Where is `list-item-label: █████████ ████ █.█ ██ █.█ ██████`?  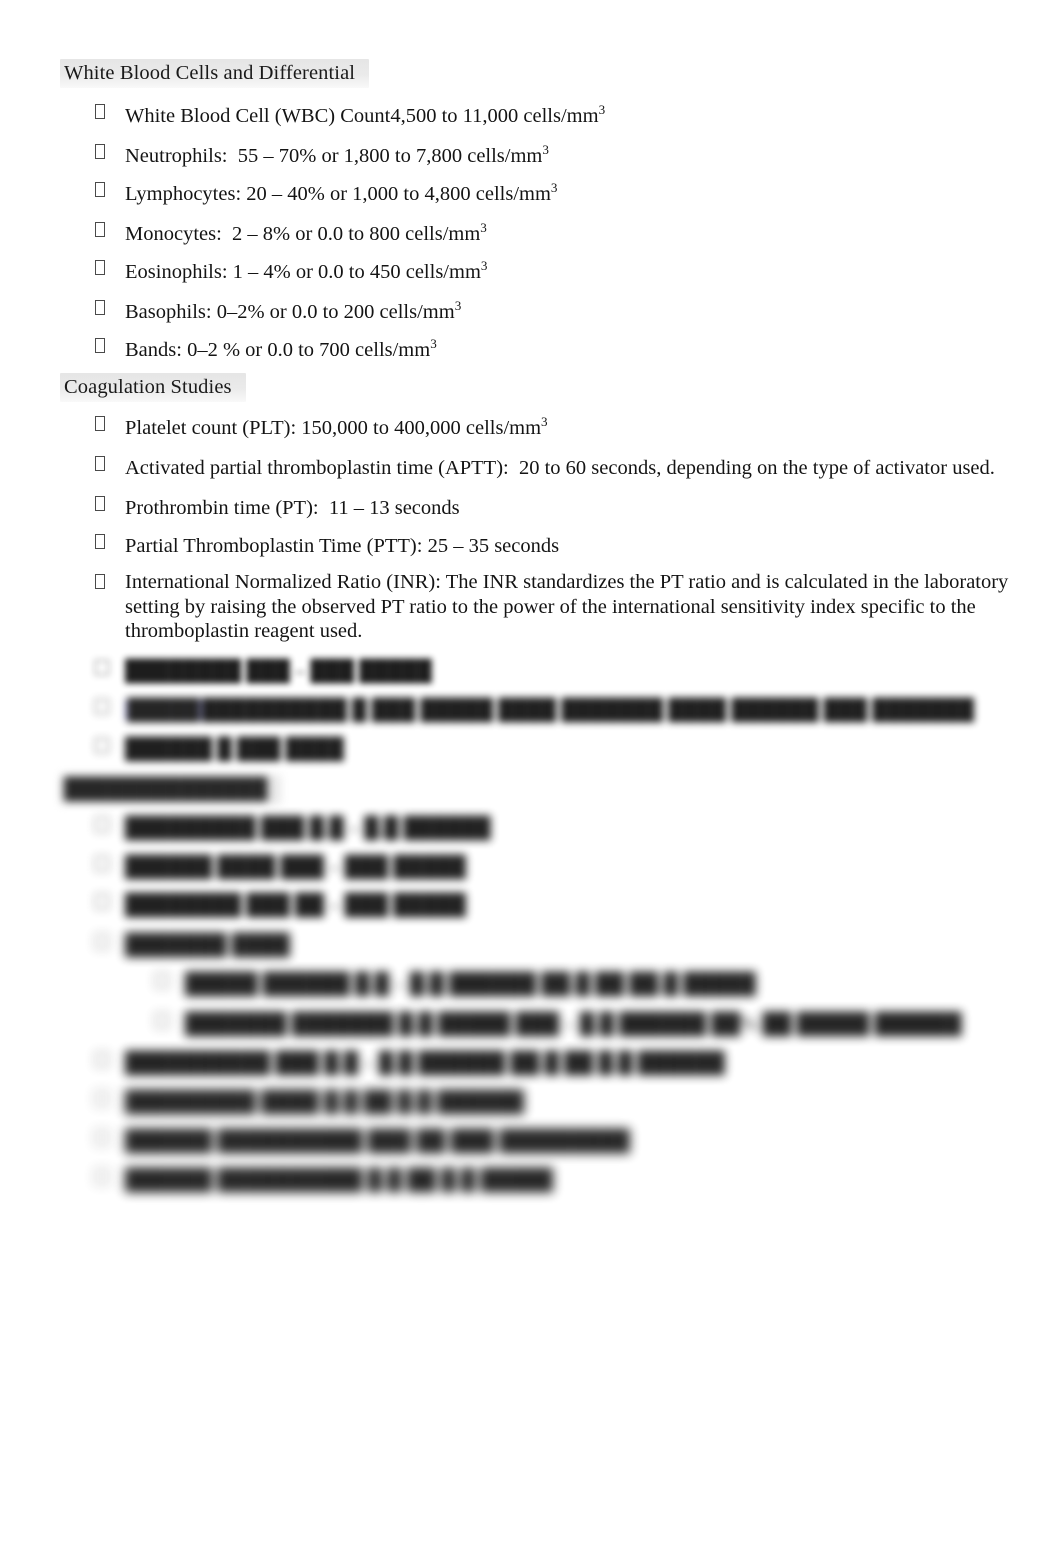
list-item-label: █████████ ████ █.█ ██ █.█ ██████ is located at coordinates (324, 1102).